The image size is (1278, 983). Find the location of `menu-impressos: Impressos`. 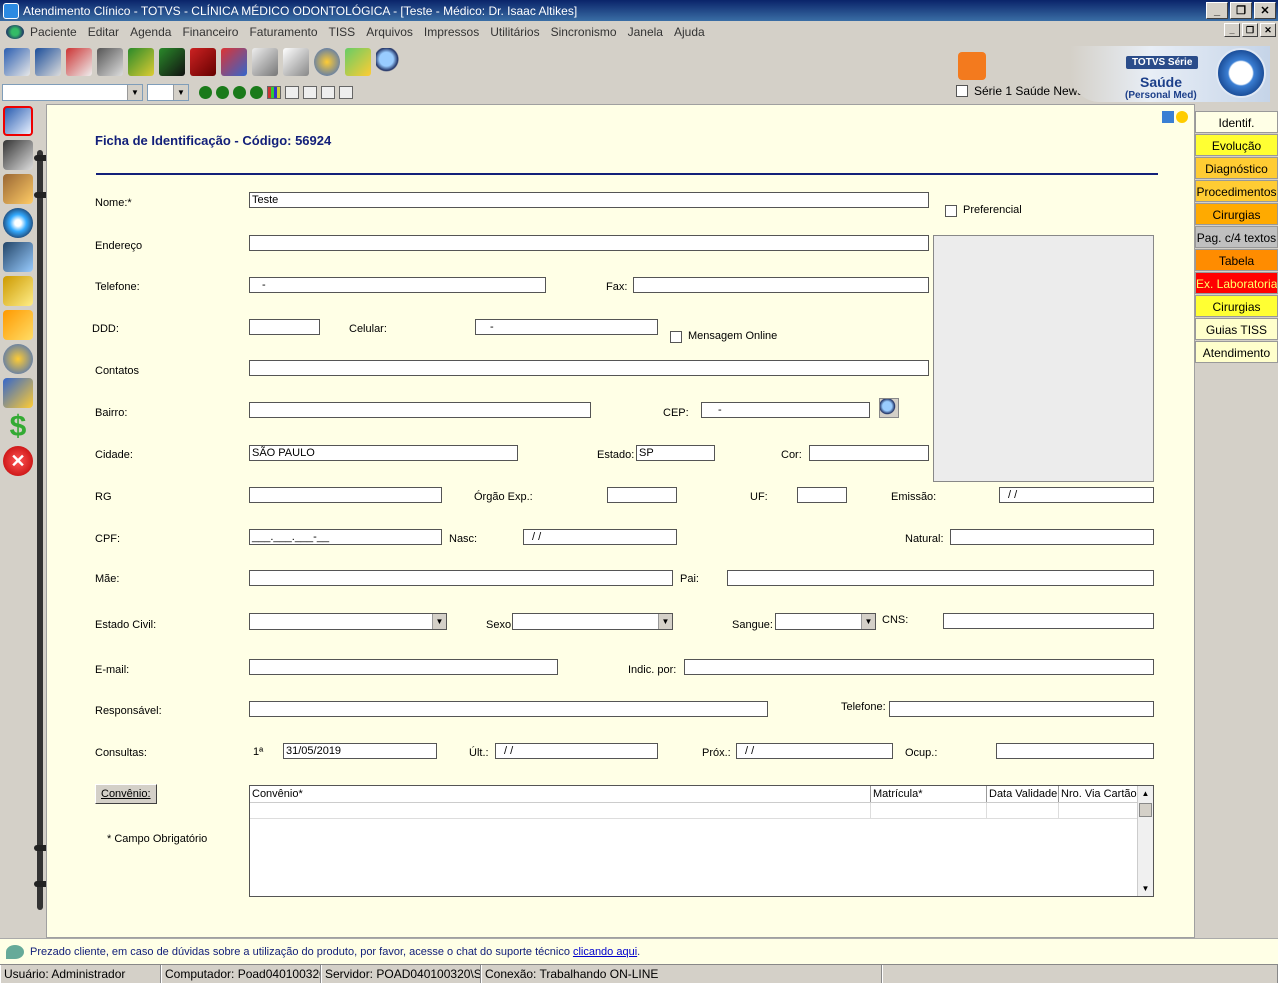

menu-impressos: Impressos is located at coordinates (451, 32).